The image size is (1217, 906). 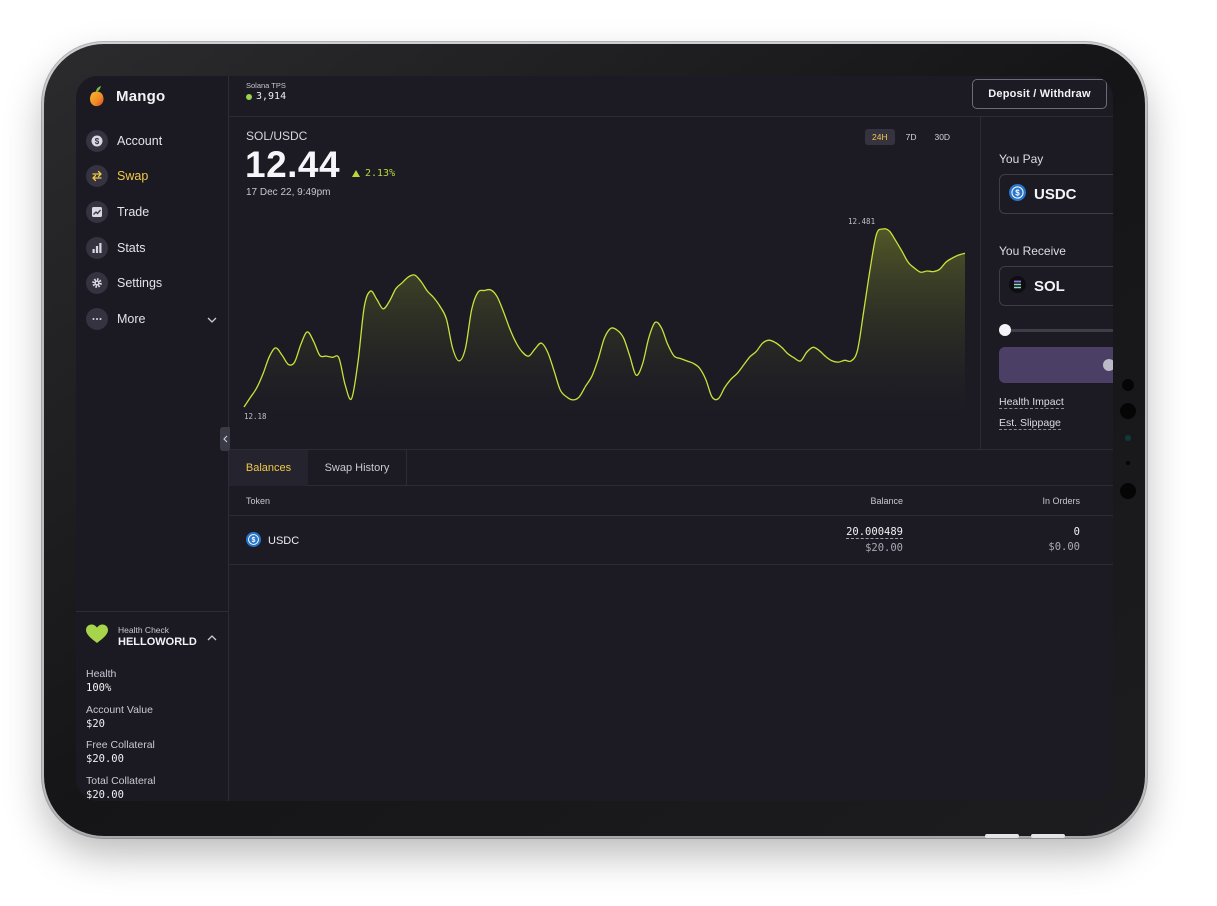 What do you see at coordinates (1005, 330) in the screenshot?
I see `slider-handle` at bounding box center [1005, 330].